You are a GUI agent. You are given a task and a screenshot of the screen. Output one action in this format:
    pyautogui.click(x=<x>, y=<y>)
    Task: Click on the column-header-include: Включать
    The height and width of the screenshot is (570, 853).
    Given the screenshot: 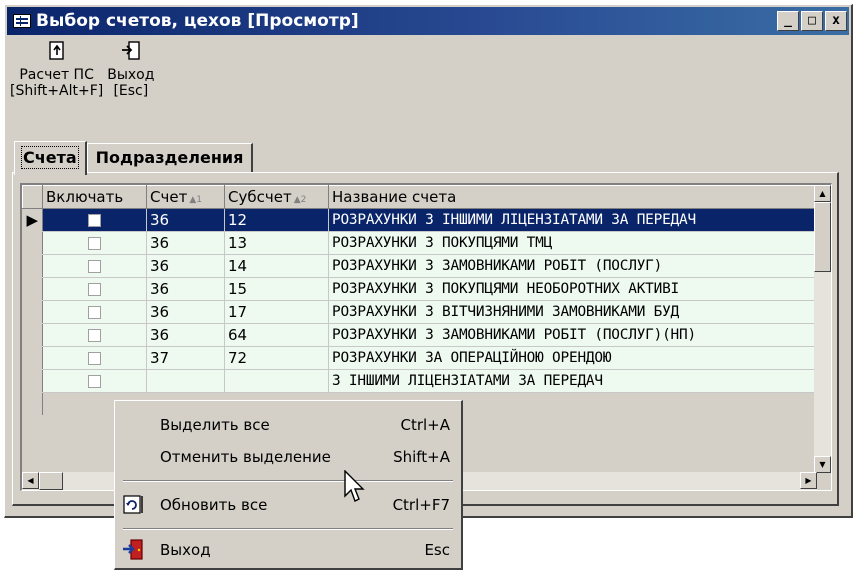 What is the action you would take?
    pyautogui.click(x=94, y=197)
    